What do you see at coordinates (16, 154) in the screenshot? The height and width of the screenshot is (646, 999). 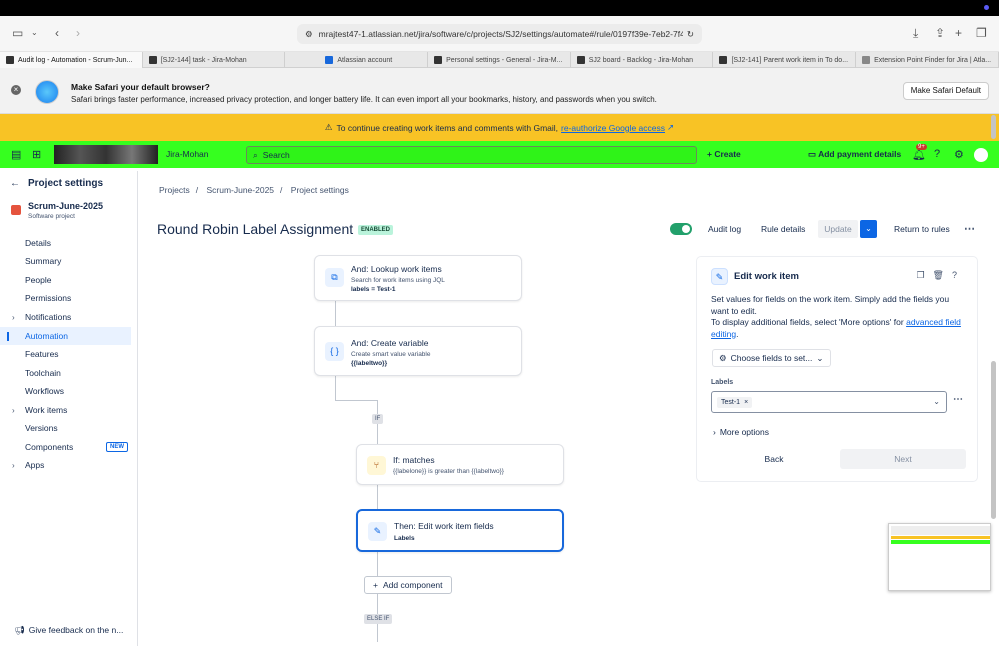 I see `sidebar-toggle-icon: ▤` at bounding box center [16, 154].